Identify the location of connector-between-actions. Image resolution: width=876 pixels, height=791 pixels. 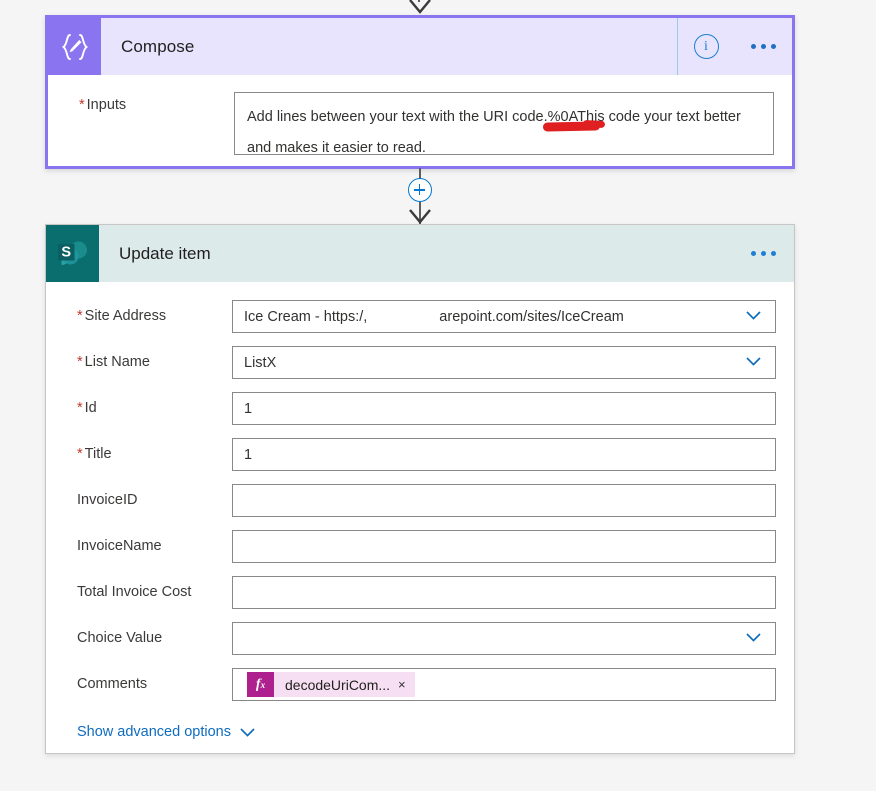
(420, 197).